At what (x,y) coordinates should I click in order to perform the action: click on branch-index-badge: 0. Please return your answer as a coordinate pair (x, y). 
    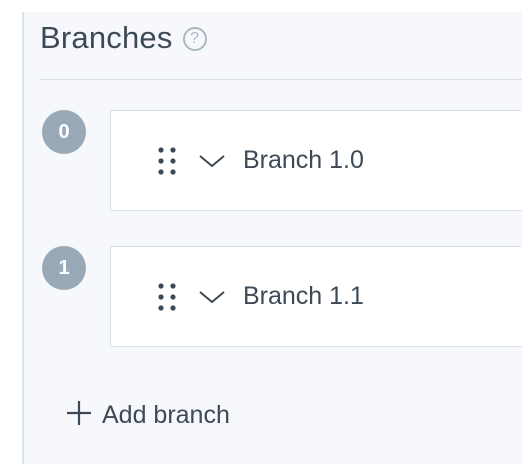
    Looking at the image, I should click on (64, 132).